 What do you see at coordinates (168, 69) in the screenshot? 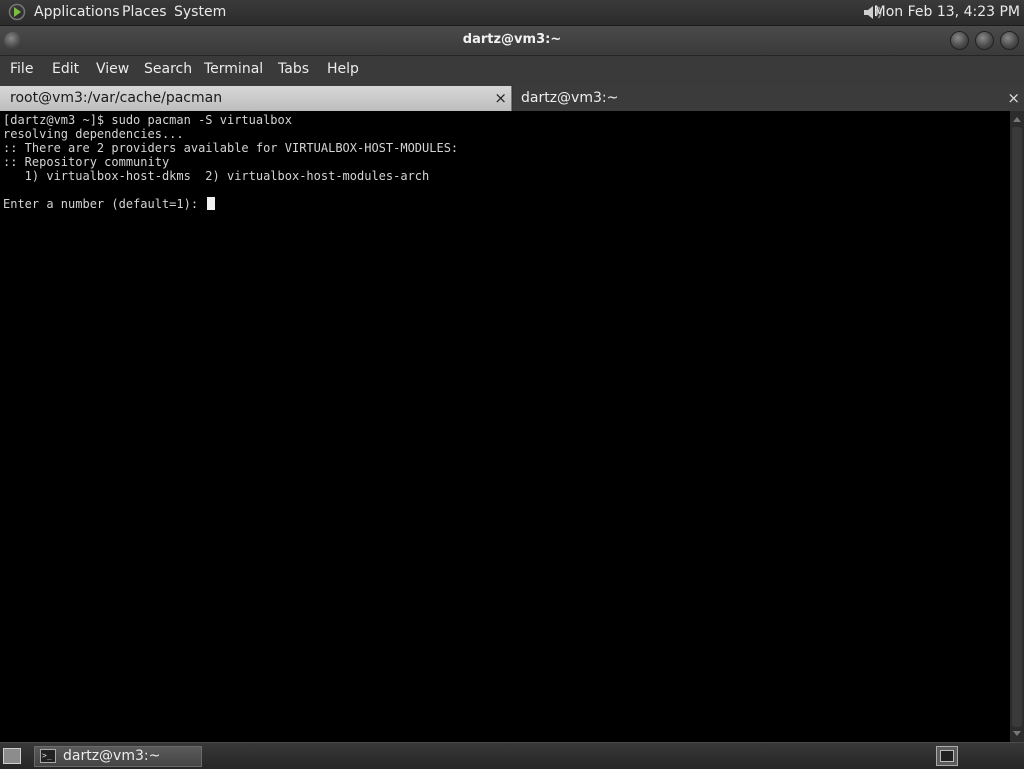
I see `menu-search: Search` at bounding box center [168, 69].